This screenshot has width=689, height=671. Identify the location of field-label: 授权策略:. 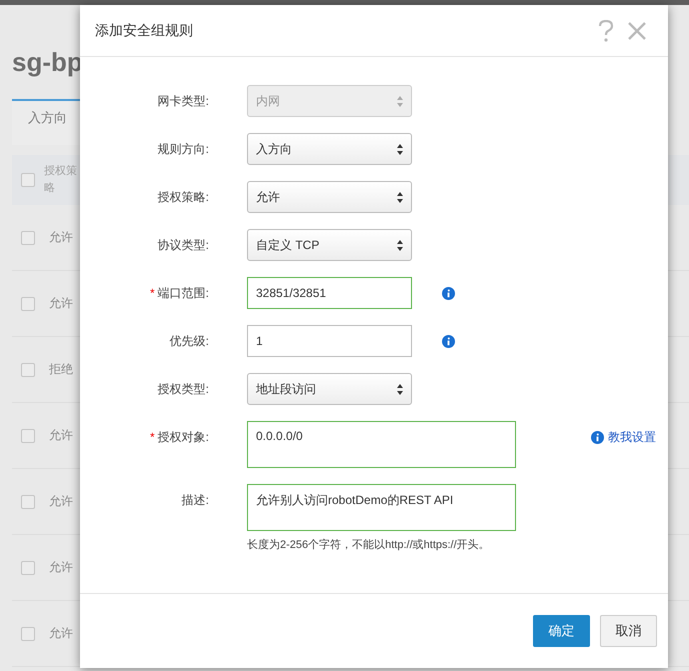
(182, 197).